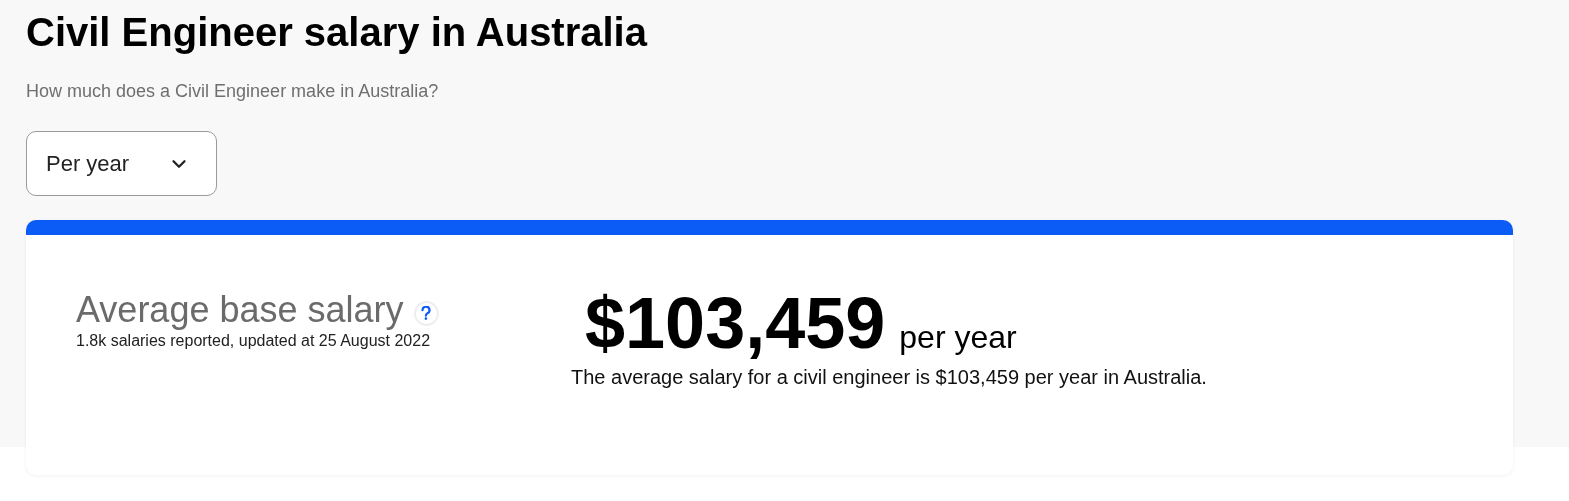  Describe the element at coordinates (336, 32) in the screenshot. I see `page-title: Civil Engineer salary in Australia` at that location.